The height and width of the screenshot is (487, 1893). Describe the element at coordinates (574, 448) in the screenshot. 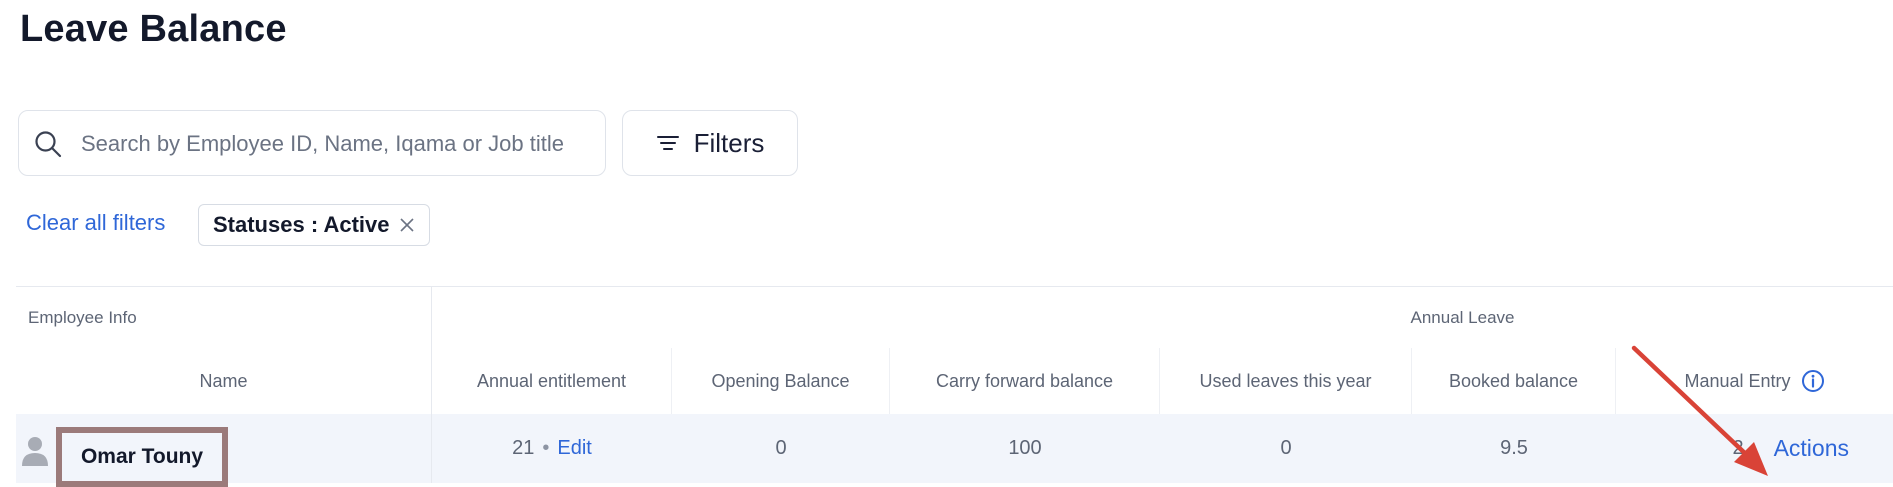

I see `edit-entitlement-link: Edit` at that location.